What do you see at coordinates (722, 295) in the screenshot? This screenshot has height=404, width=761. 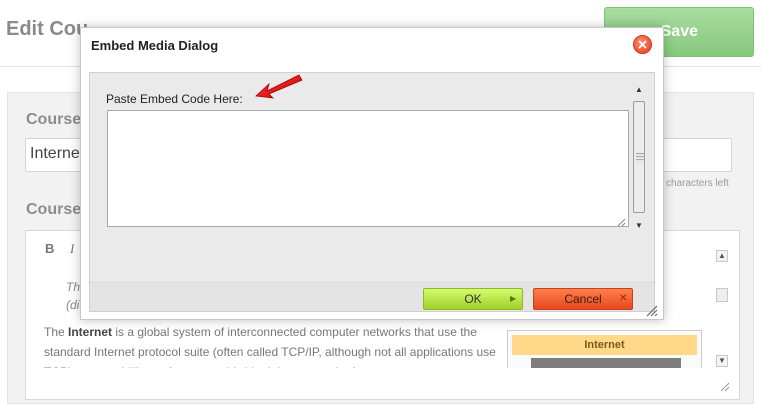 I see `editor-scrollbar-thumb` at bounding box center [722, 295].